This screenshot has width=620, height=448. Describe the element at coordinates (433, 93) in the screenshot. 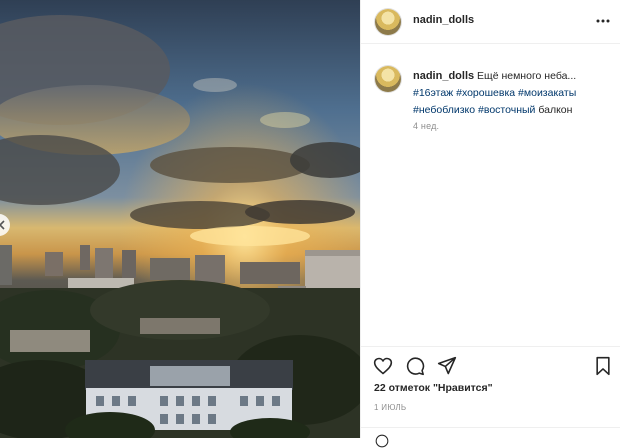

I see `hashtag: #16этаж` at that location.